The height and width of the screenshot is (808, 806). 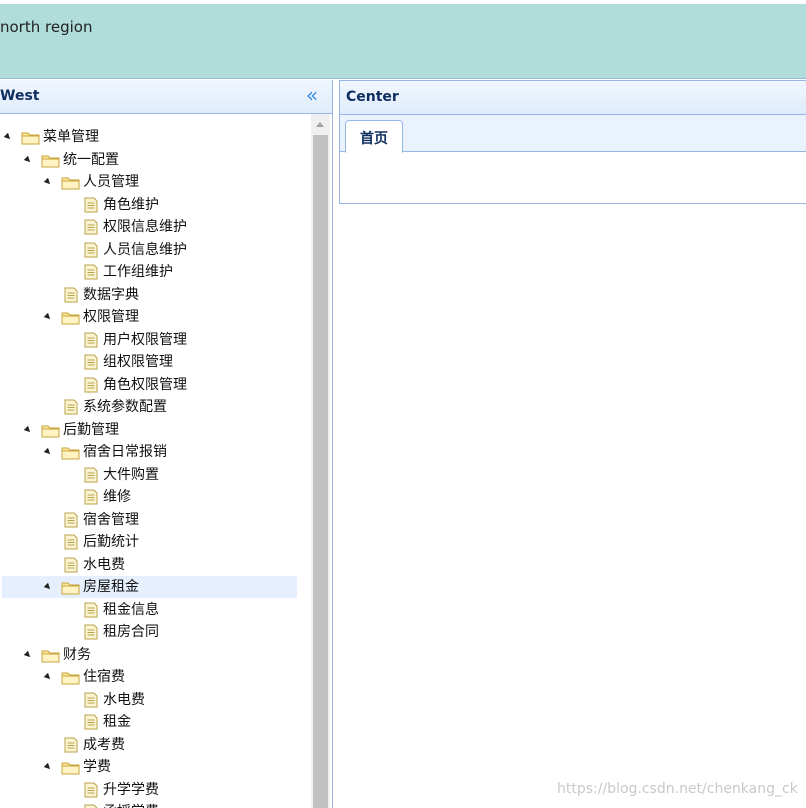 I want to click on north-region: north region, so click(x=403, y=41).